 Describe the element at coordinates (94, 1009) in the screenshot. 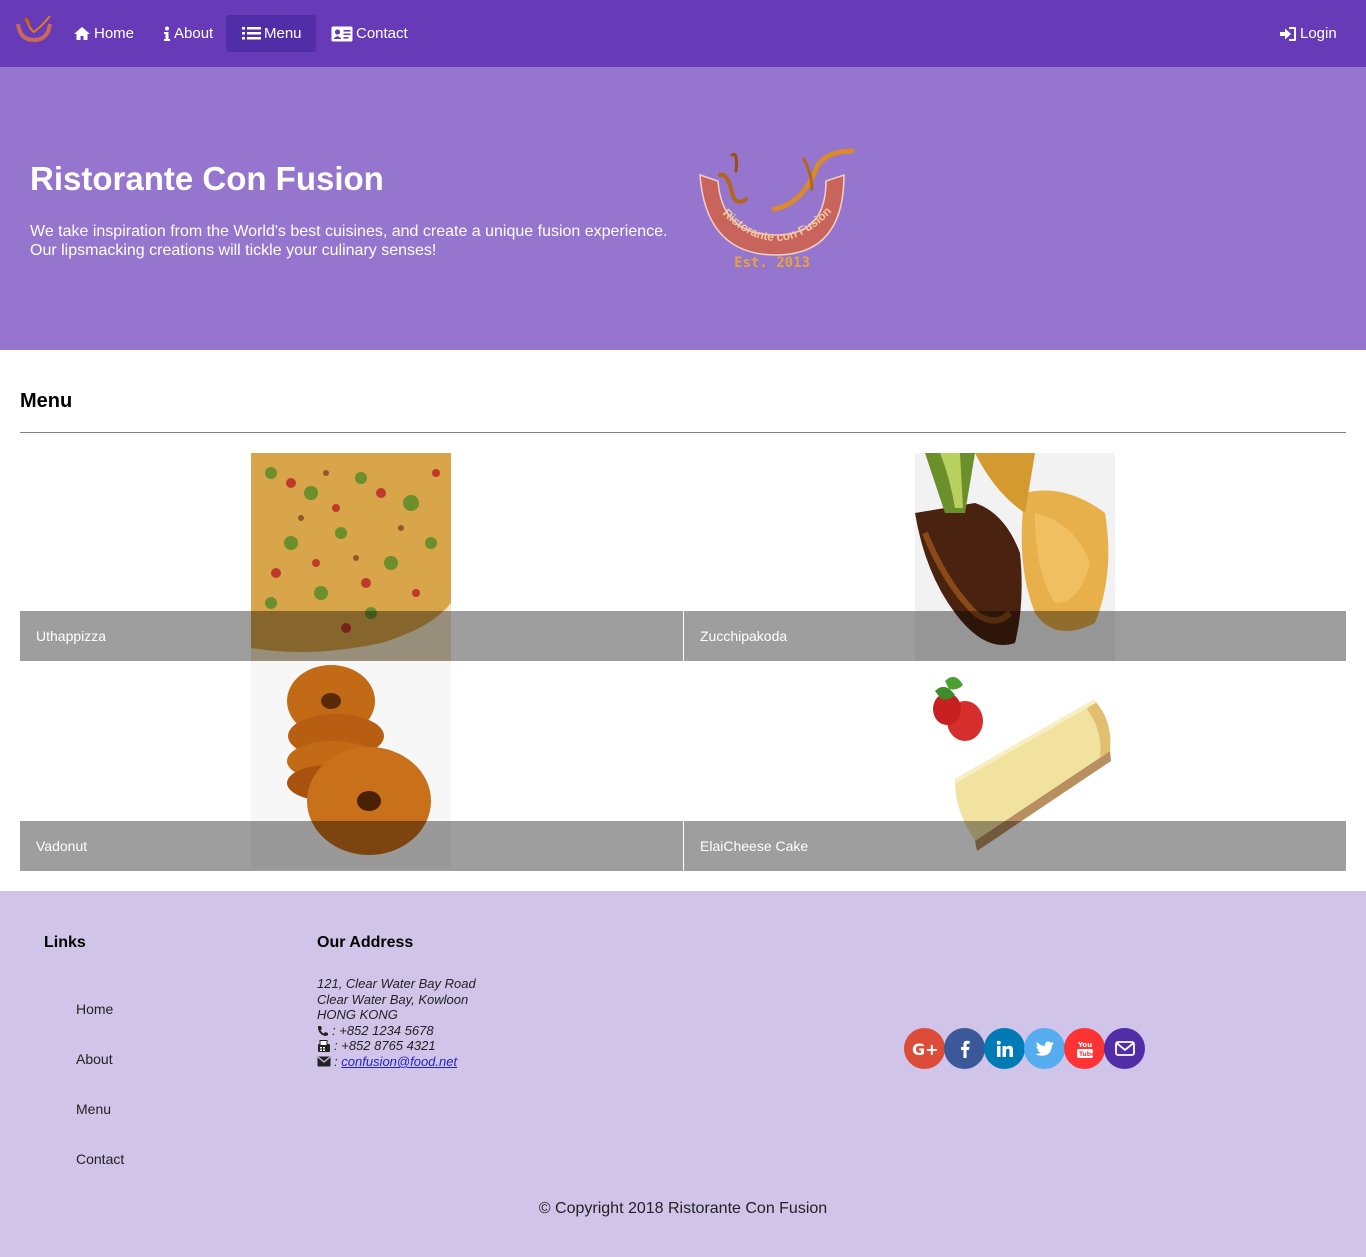

I see `footer-link-home: Home` at that location.